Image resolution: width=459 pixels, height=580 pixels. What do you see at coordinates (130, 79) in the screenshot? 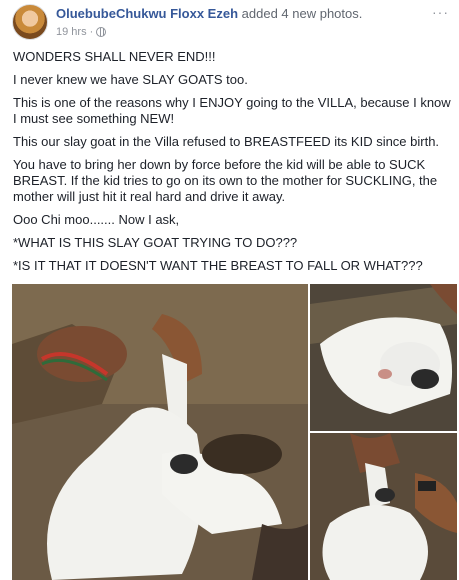
I see `post-paragraph: I never knew we have SLAY GOATS too.` at bounding box center [130, 79].